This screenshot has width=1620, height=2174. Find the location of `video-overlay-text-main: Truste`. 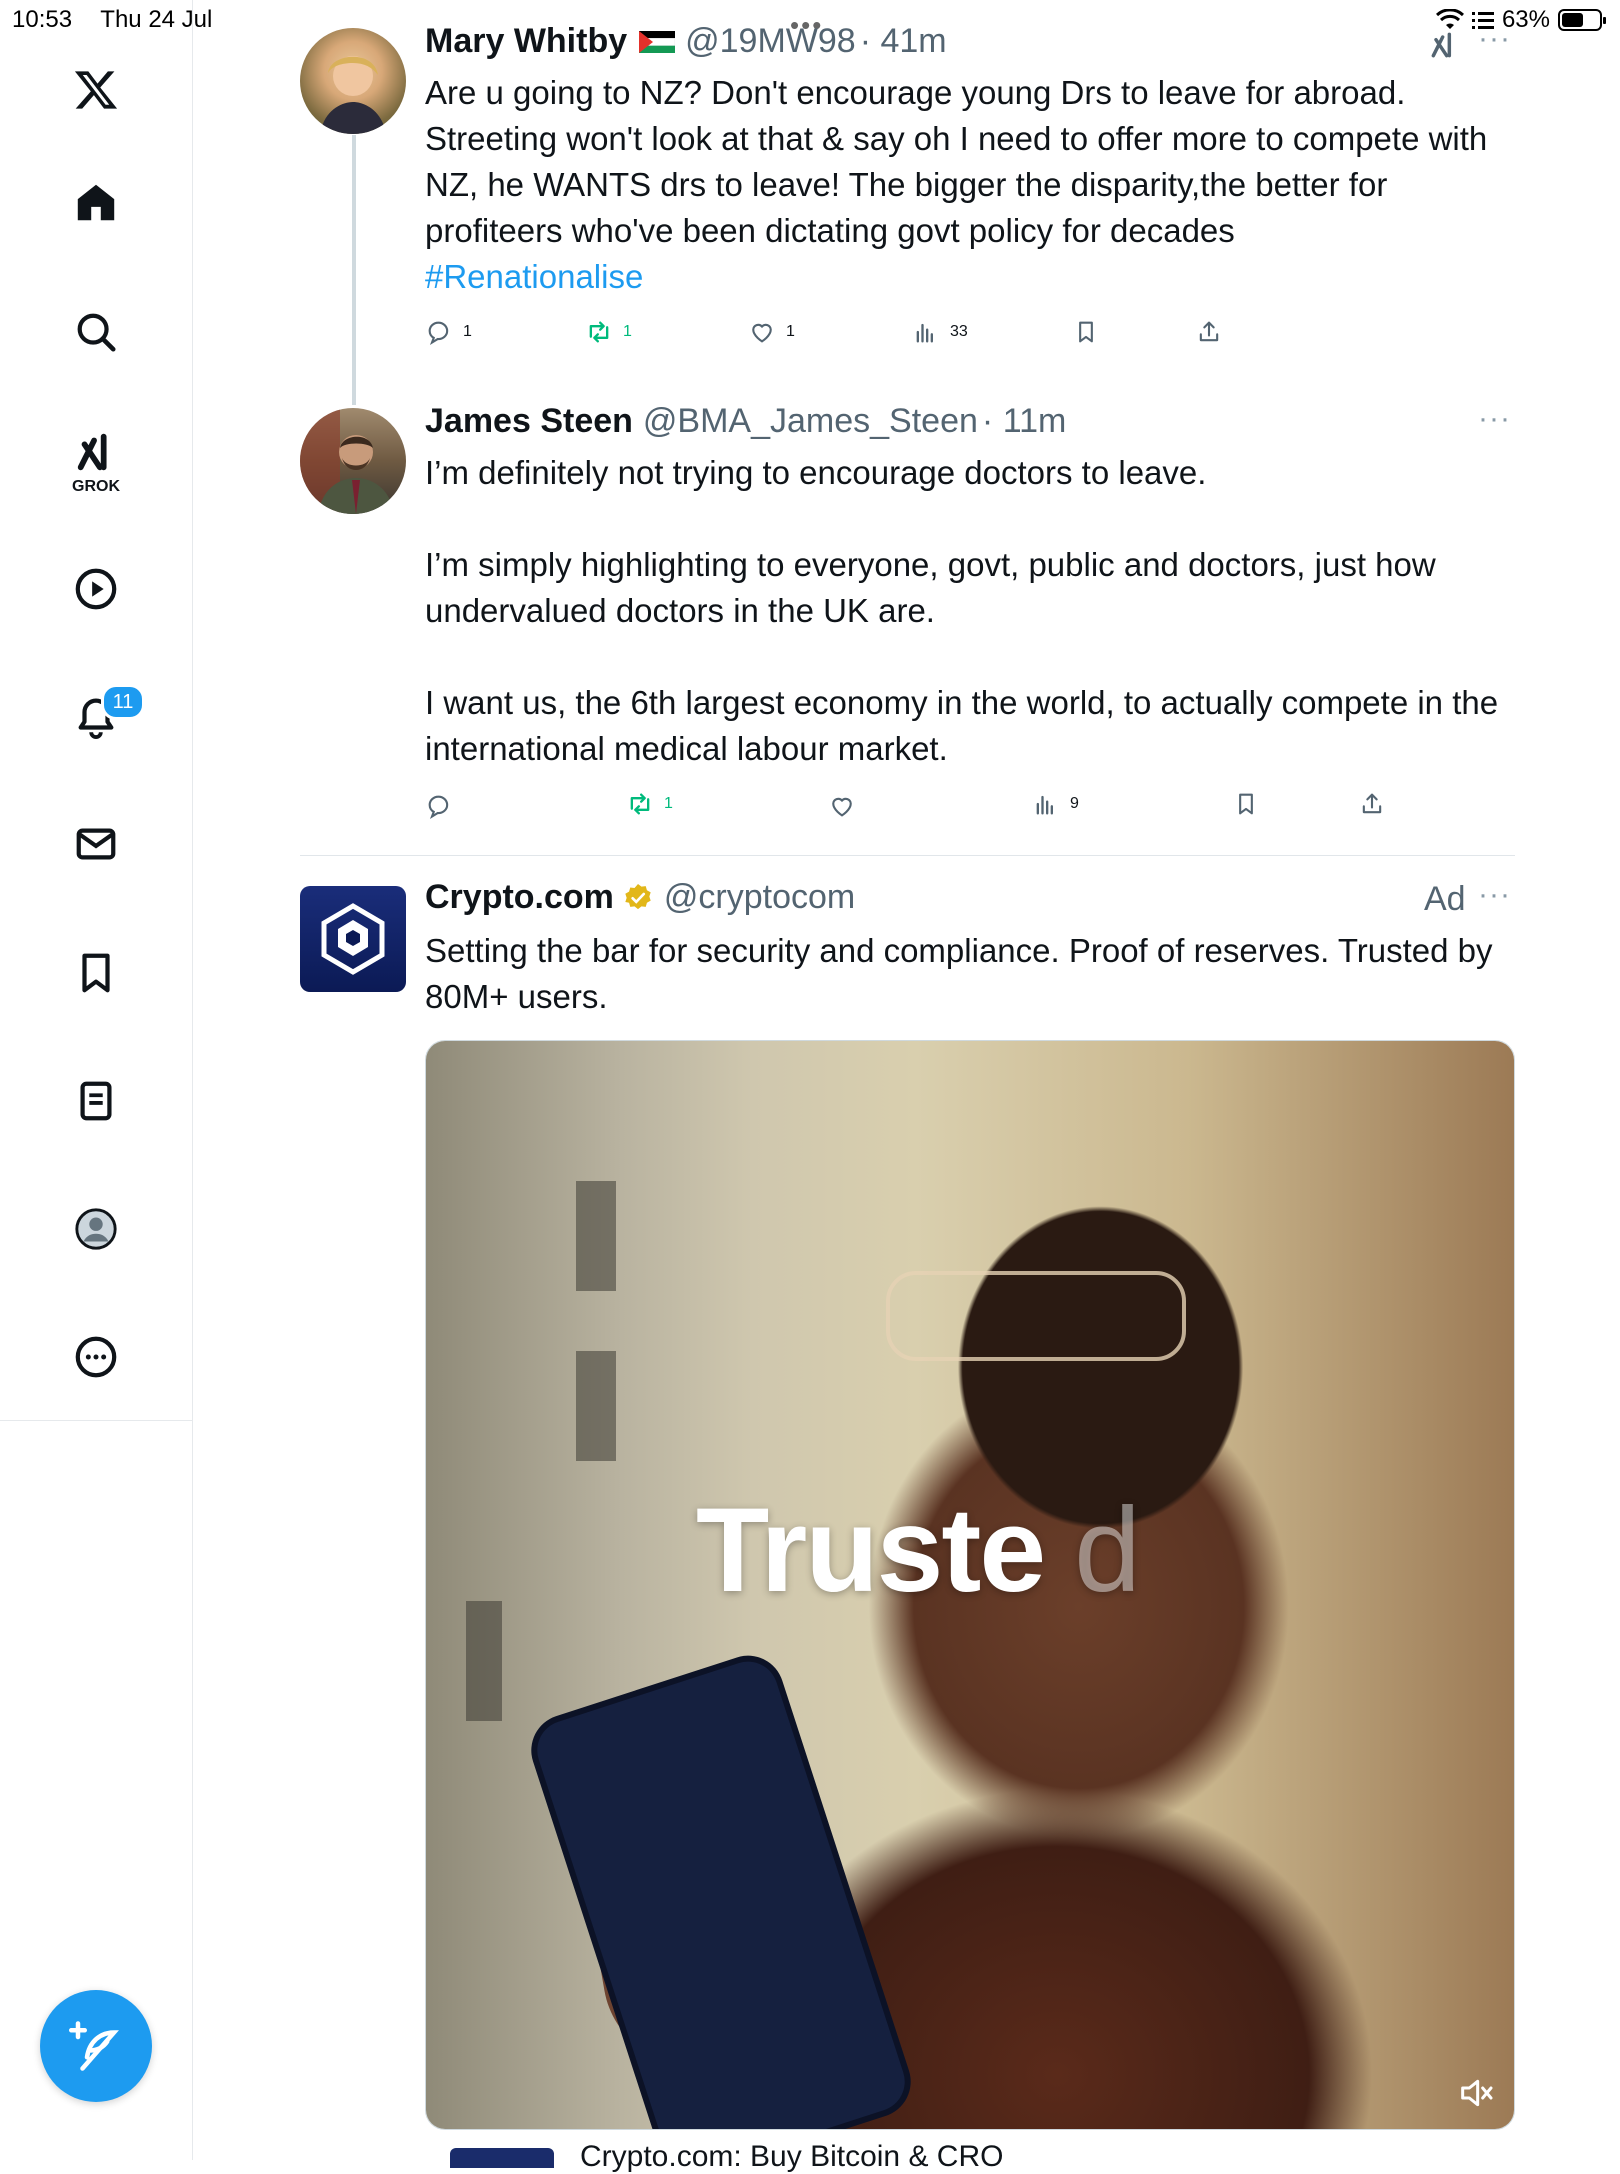

video-overlay-text-main: Truste is located at coordinates (871, 1550).